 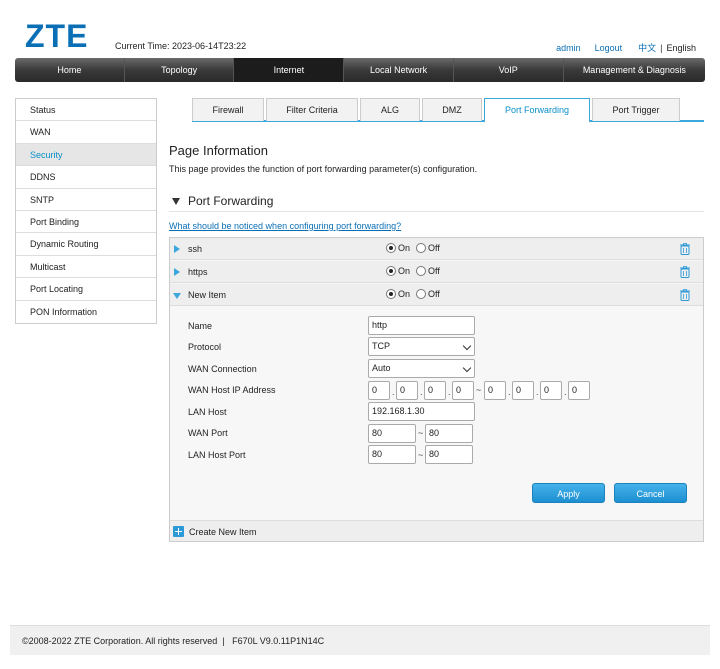 What do you see at coordinates (86, 177) in the screenshot?
I see `sidebar-item-ddns: DDNS` at bounding box center [86, 177].